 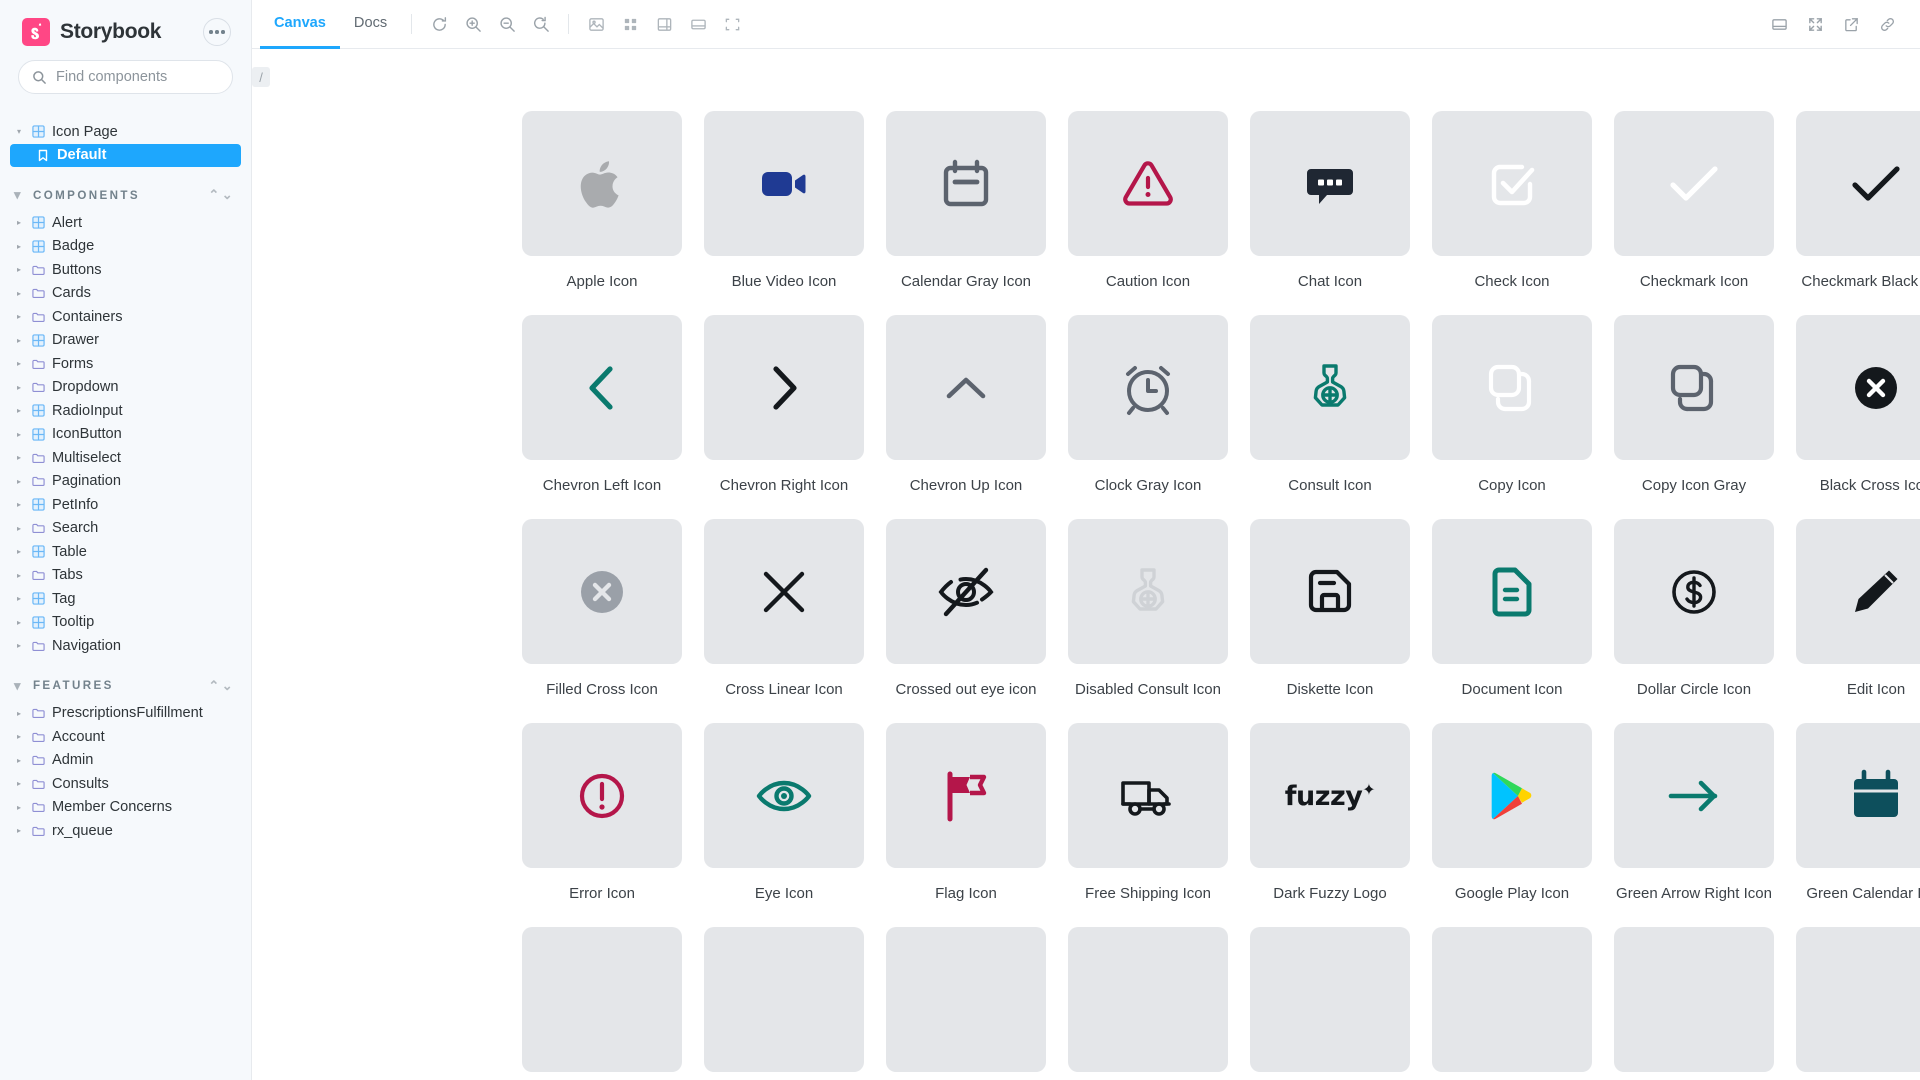 I want to click on group-header-features: ▾ FEATURES ⌃⌄, so click(x=125, y=680).